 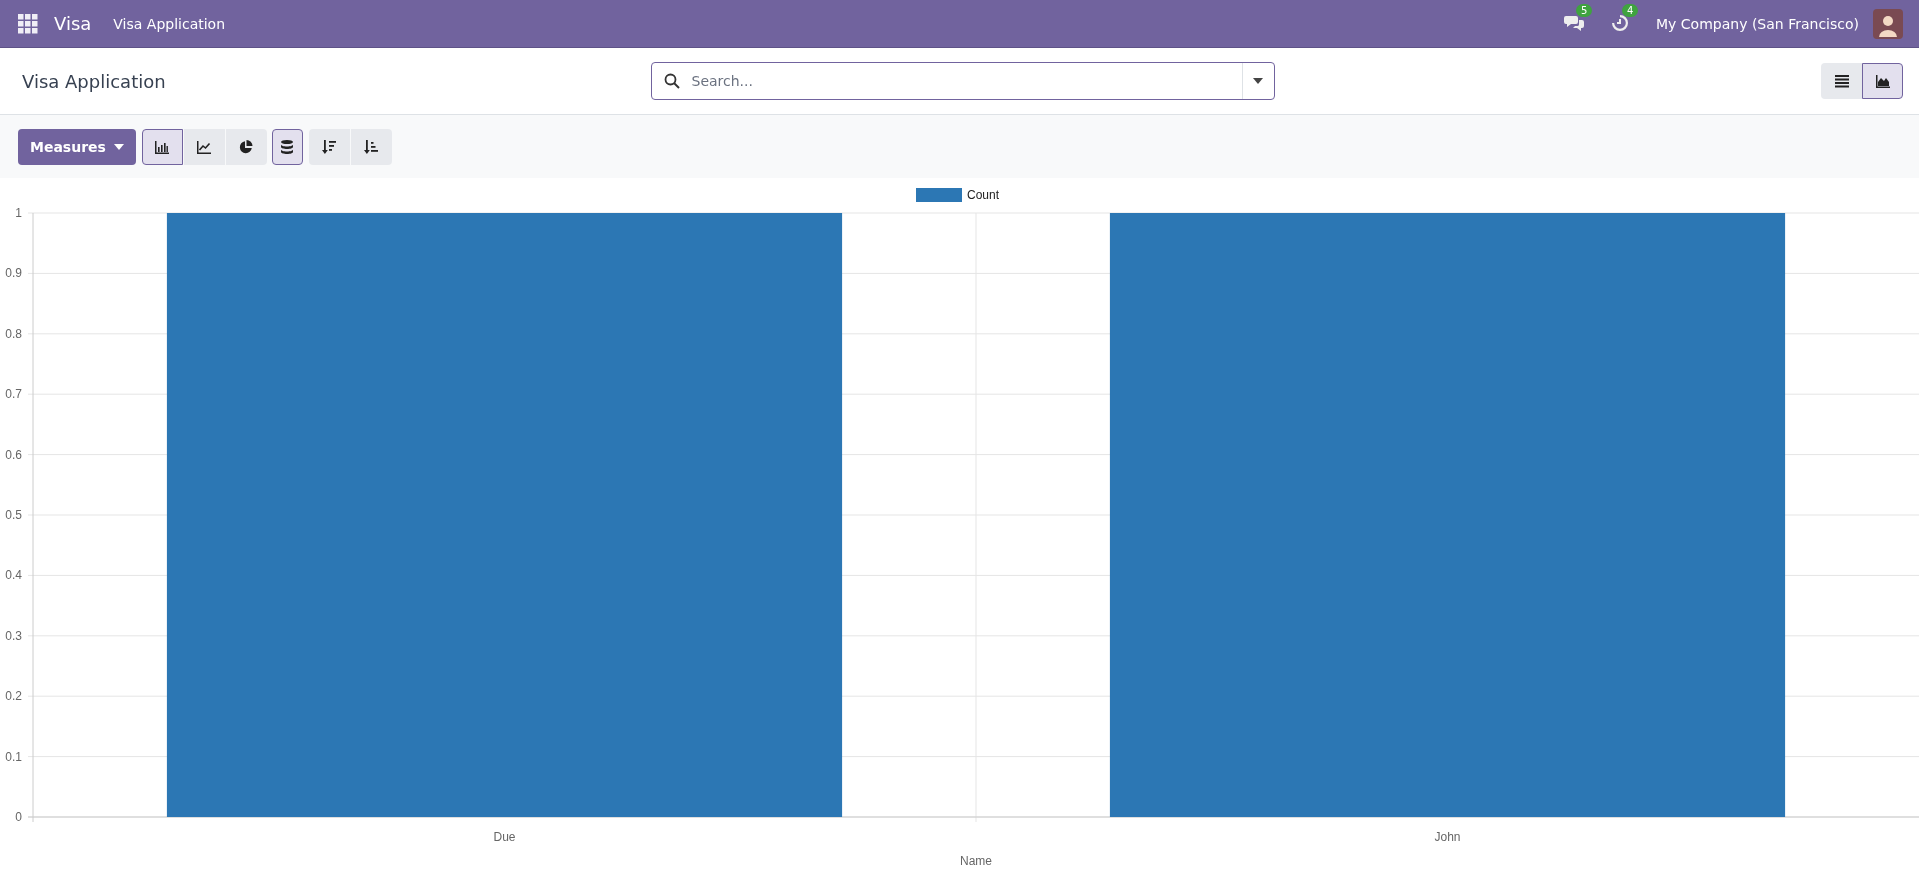 What do you see at coordinates (13, 515) in the screenshot?
I see `y-tick-label: 0.5` at bounding box center [13, 515].